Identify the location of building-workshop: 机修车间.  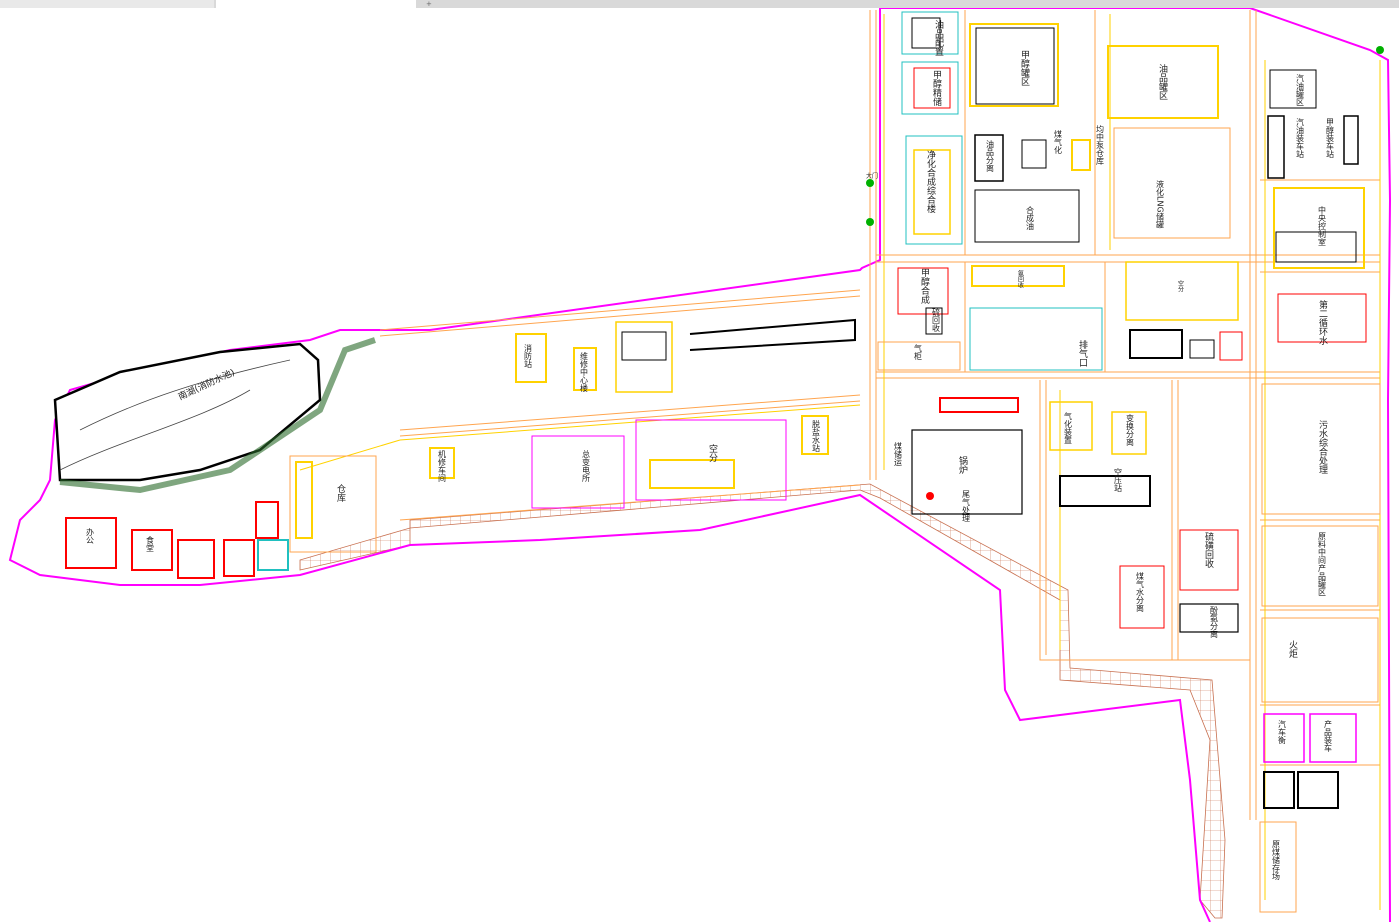
(442, 465).